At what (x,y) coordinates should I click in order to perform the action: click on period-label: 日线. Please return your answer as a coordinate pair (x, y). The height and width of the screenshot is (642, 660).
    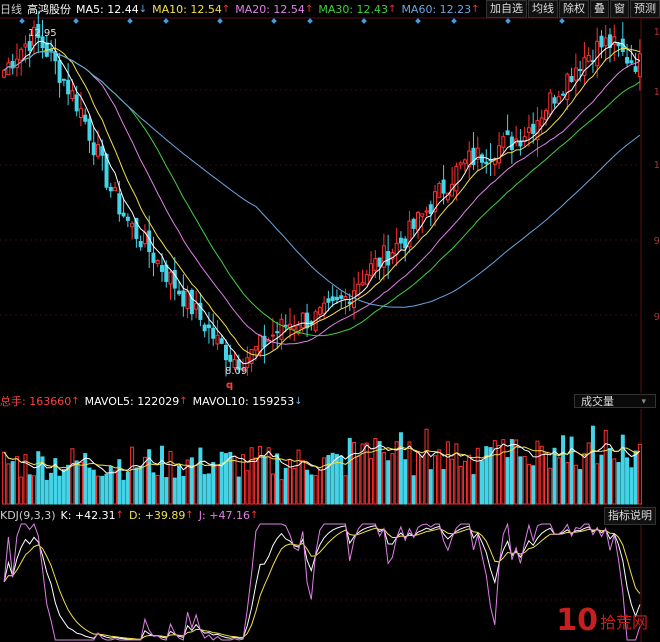
    Looking at the image, I should click on (11, 9).